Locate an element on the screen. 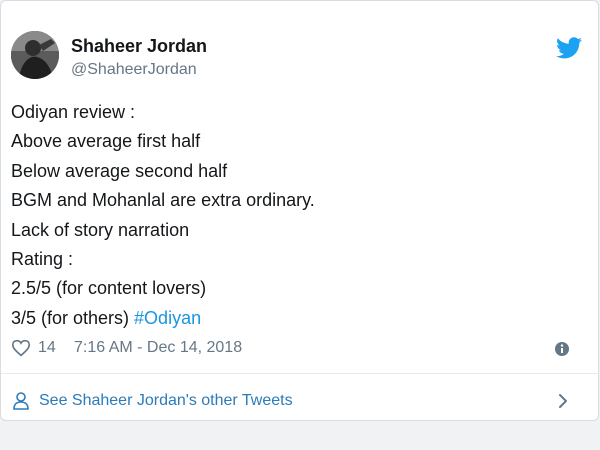  tweet-line-last: 3/5 (for others) #Odiyan is located at coordinates (296, 318).